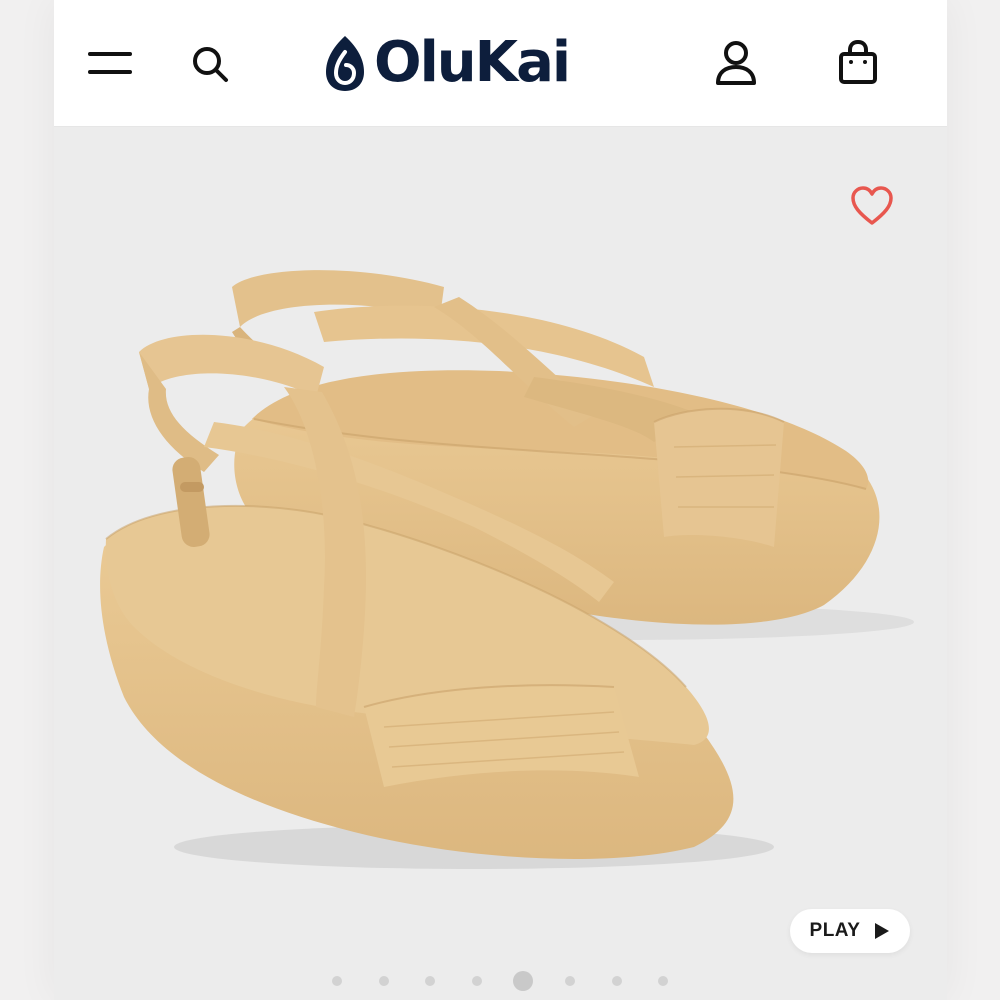 Image resolution: width=1000 pixels, height=1000 pixels. What do you see at coordinates (736, 63) in the screenshot?
I see `account-icon` at bounding box center [736, 63].